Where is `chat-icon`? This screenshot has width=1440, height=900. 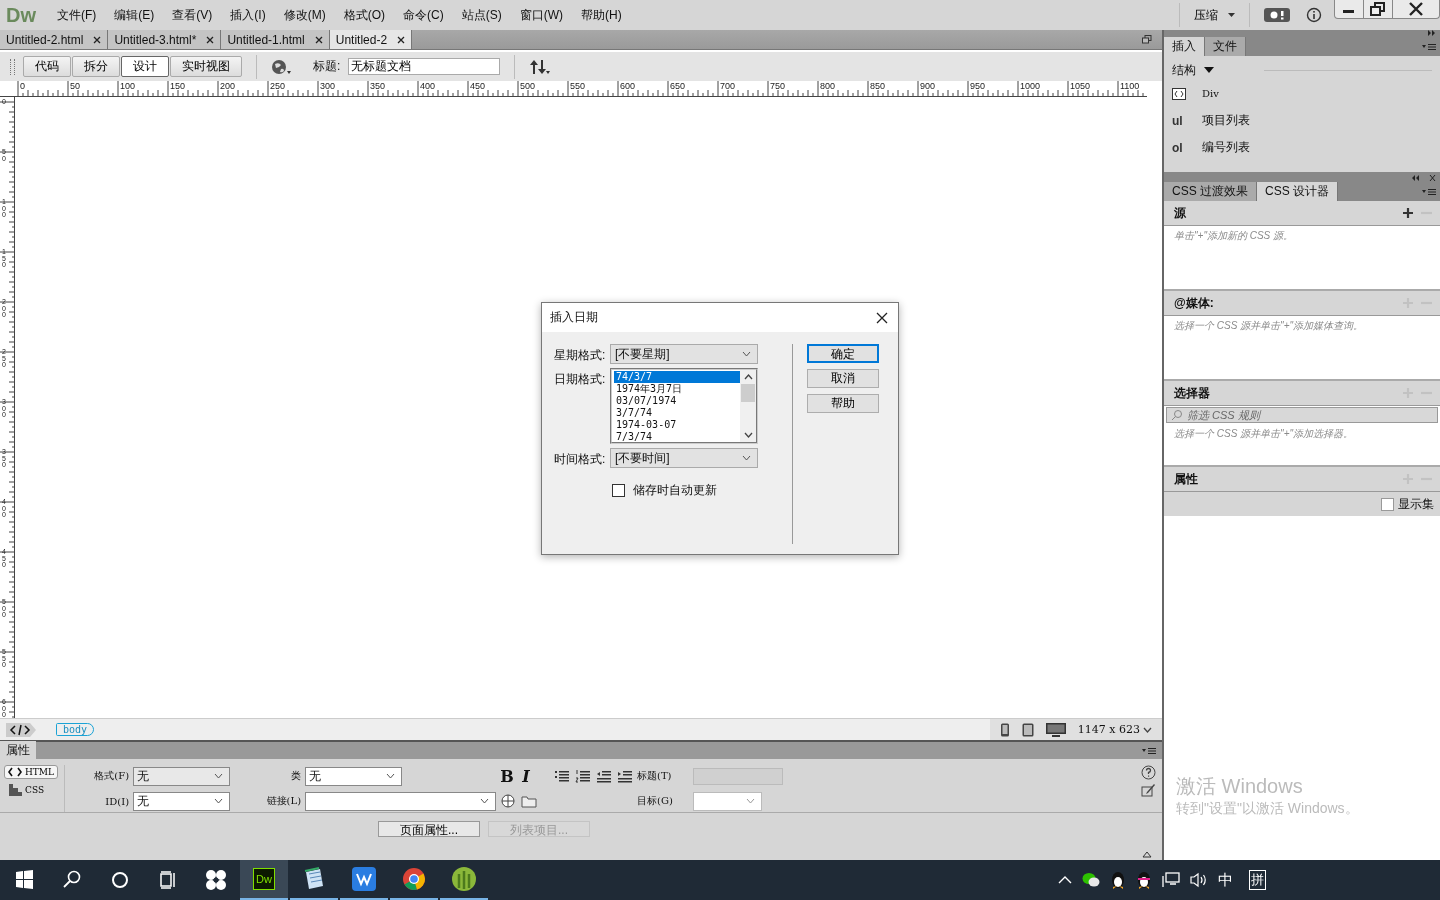
chat-icon is located at coordinates (1091, 880).